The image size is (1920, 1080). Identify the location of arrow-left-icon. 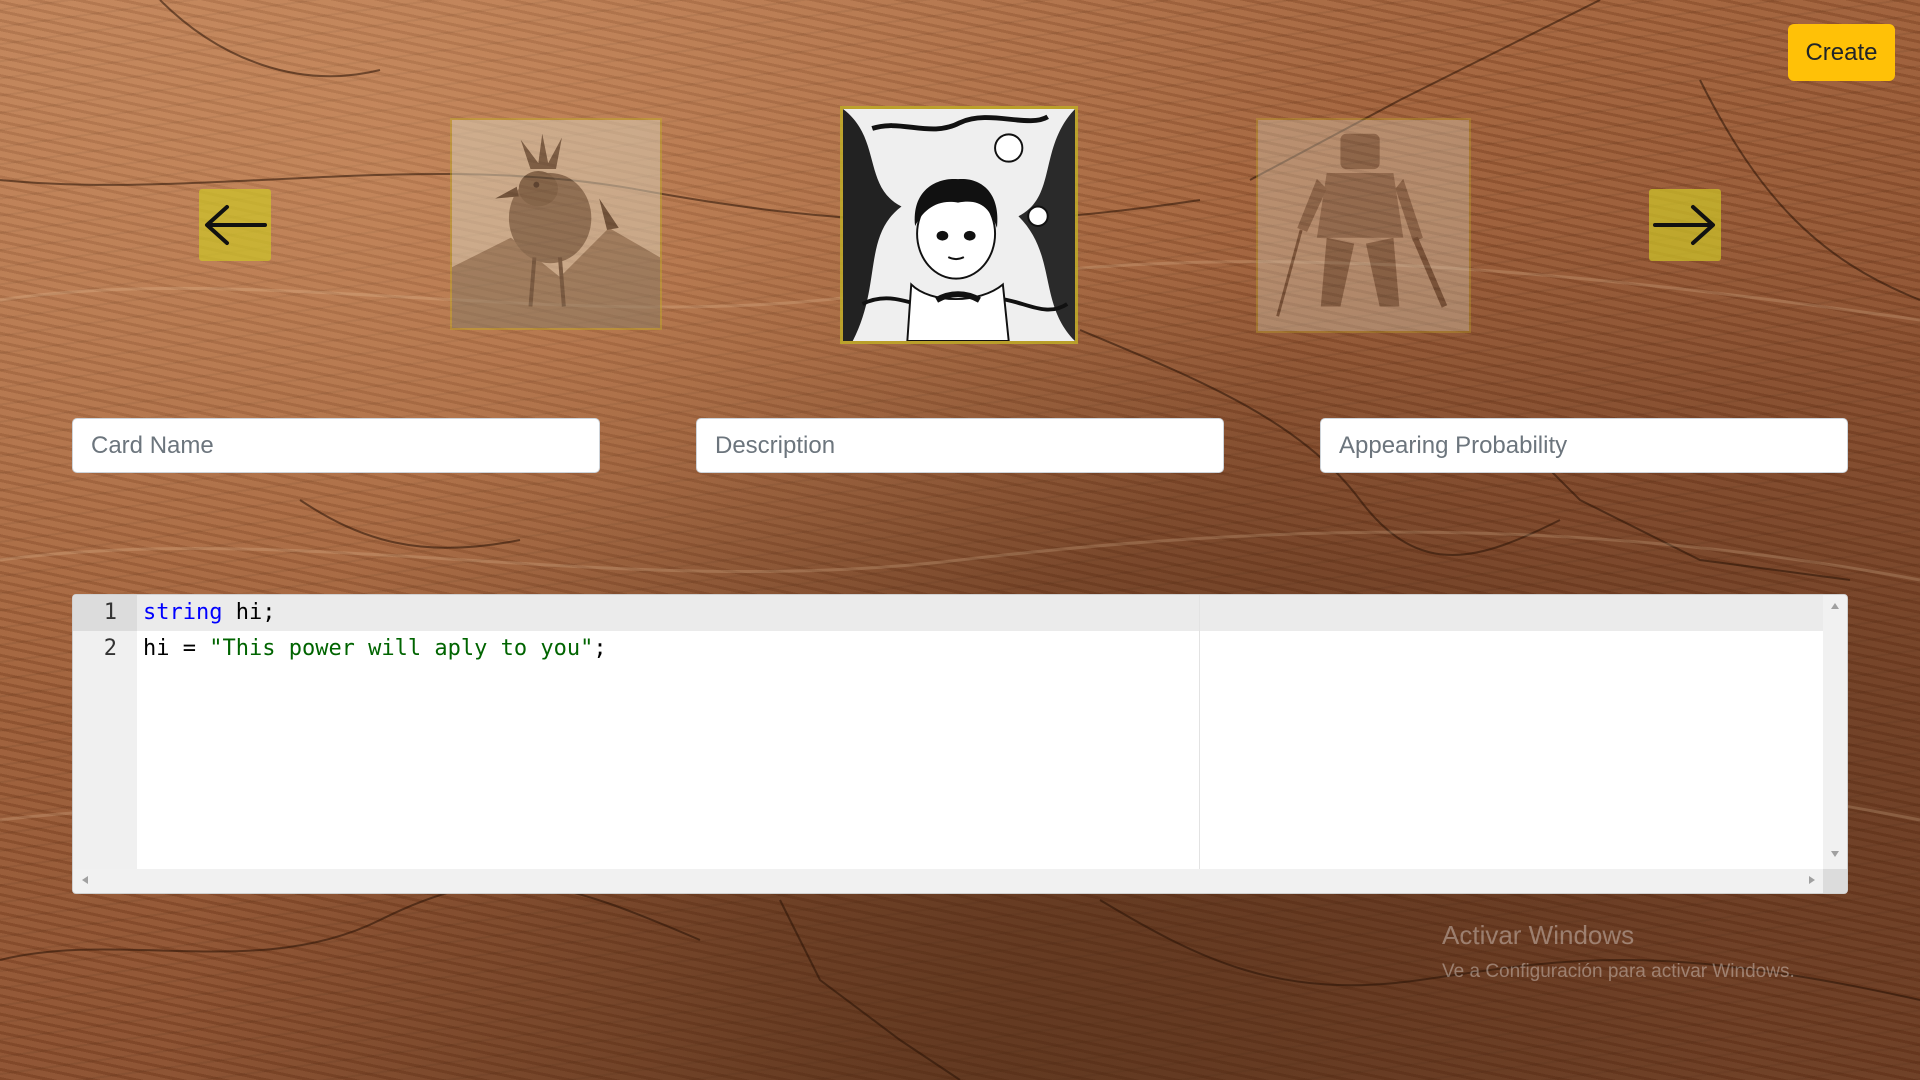
(236, 225).